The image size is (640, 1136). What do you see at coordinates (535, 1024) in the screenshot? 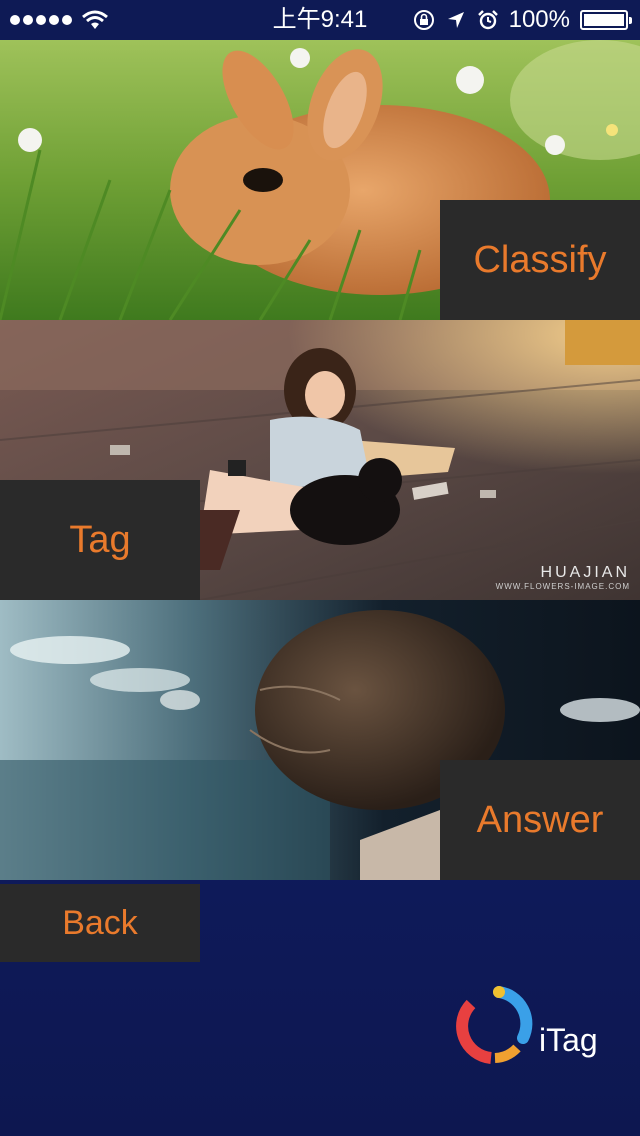
I see `itag-logo: iTag` at bounding box center [535, 1024].